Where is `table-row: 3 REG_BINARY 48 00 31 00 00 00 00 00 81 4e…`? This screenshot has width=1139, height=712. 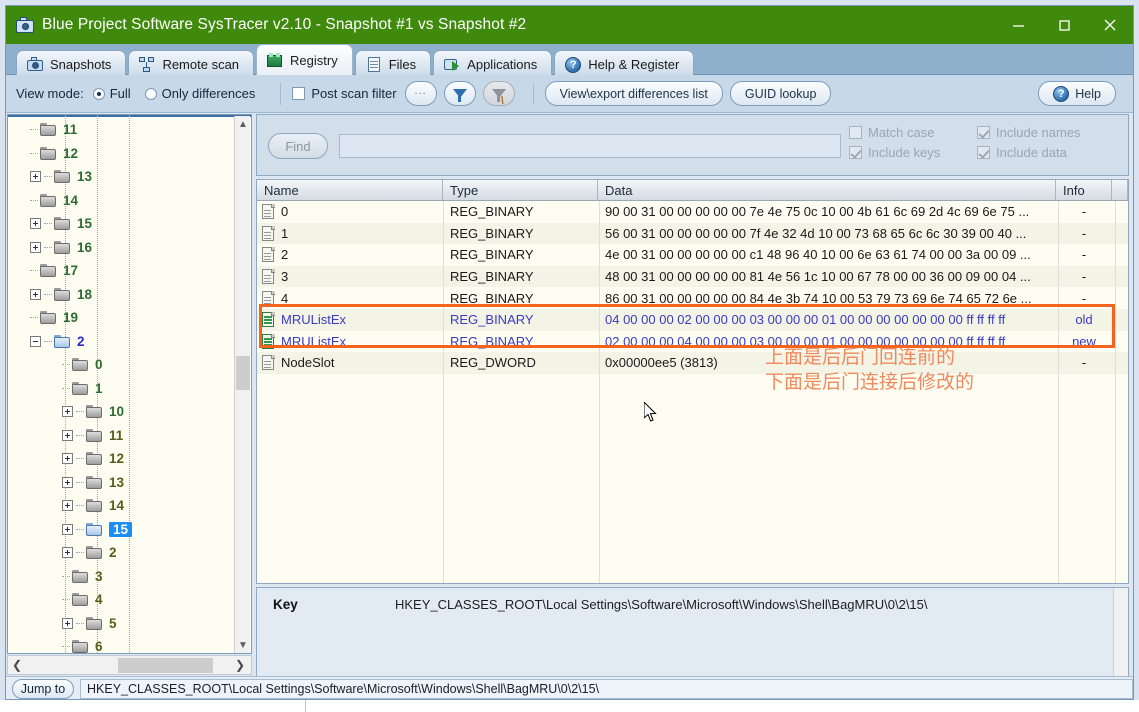 table-row: 3 REG_BINARY 48 00 31 00 00 00 00 00 81 4e… is located at coordinates (692, 276).